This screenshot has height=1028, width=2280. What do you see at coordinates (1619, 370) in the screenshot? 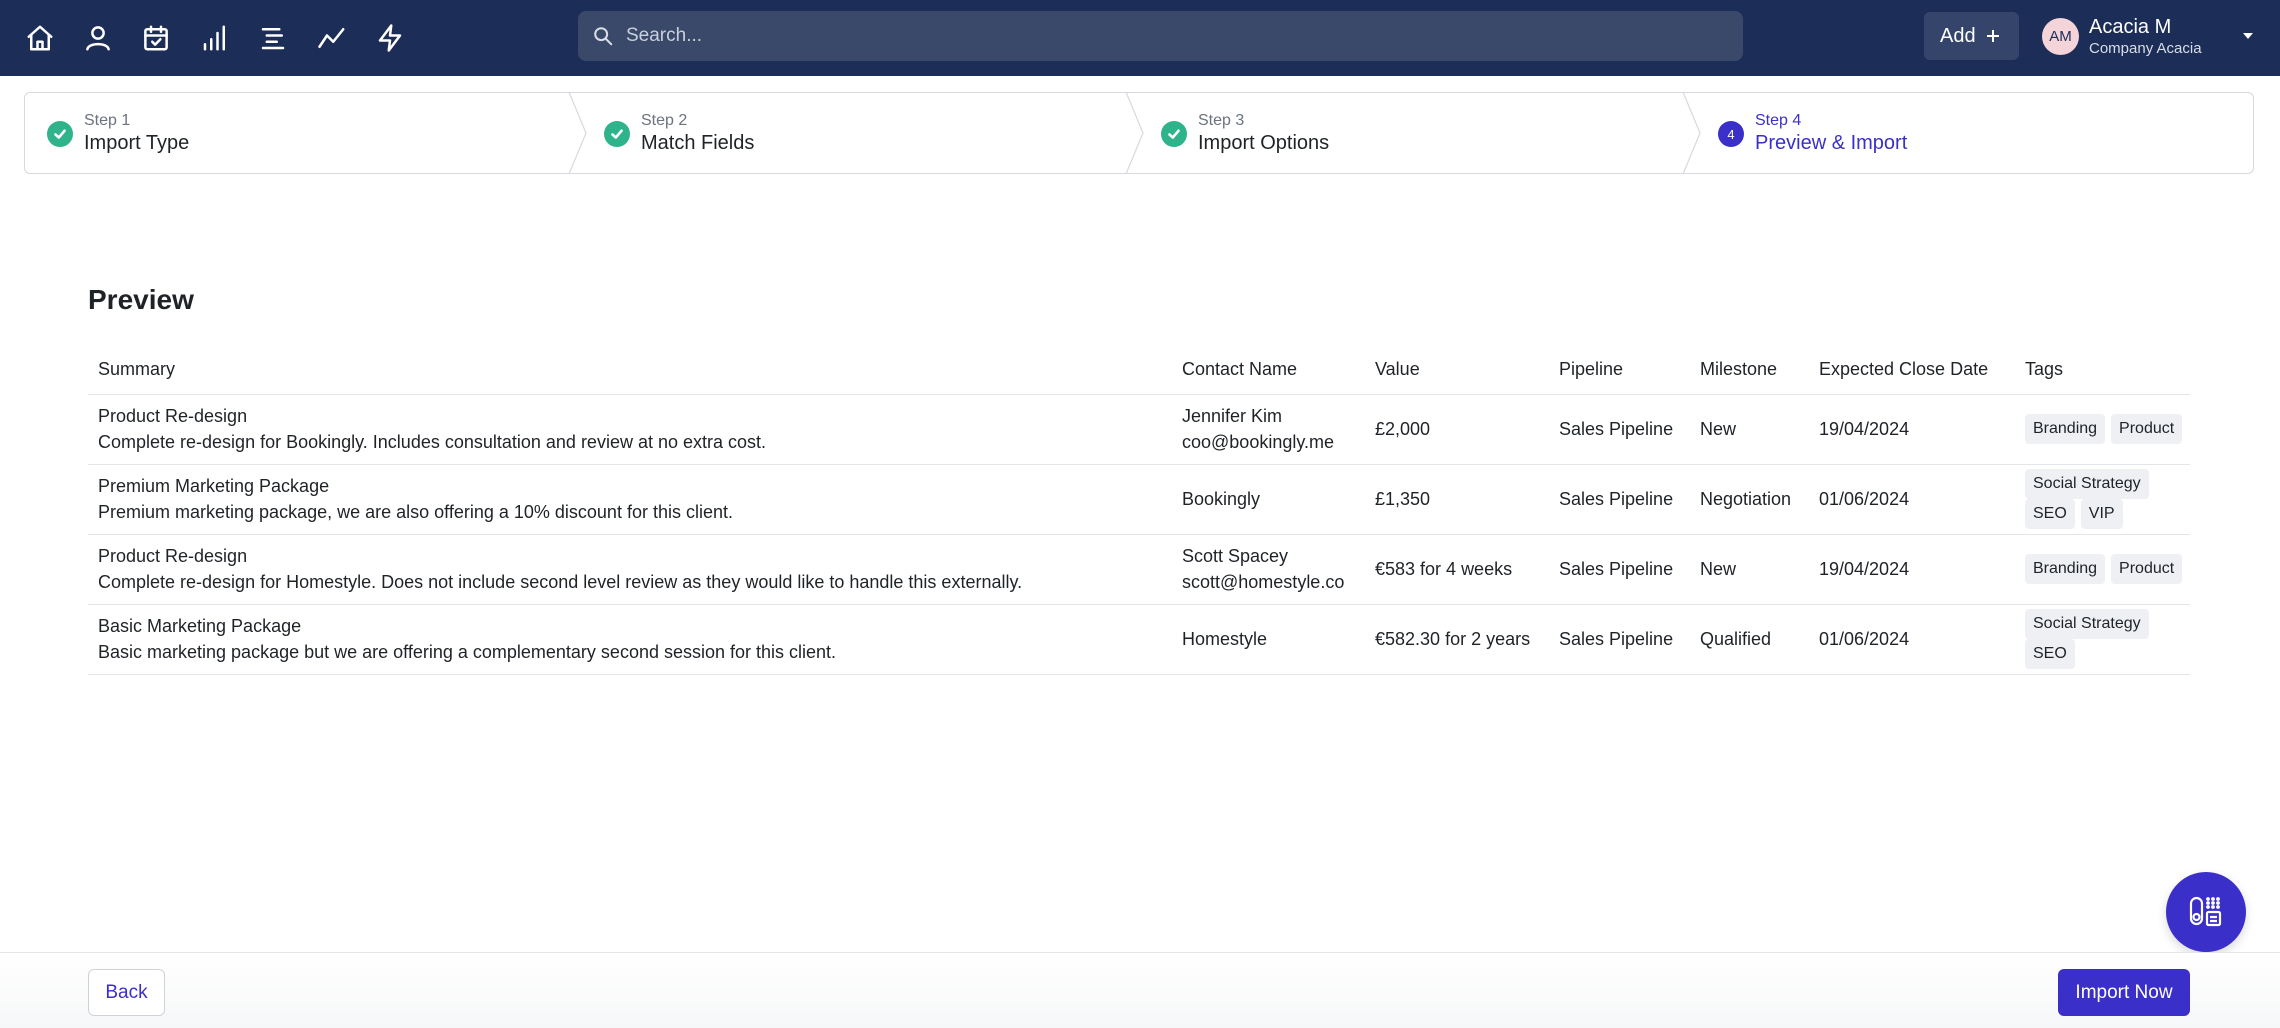
I see `column-header-pipeline: Pipeline` at bounding box center [1619, 370].